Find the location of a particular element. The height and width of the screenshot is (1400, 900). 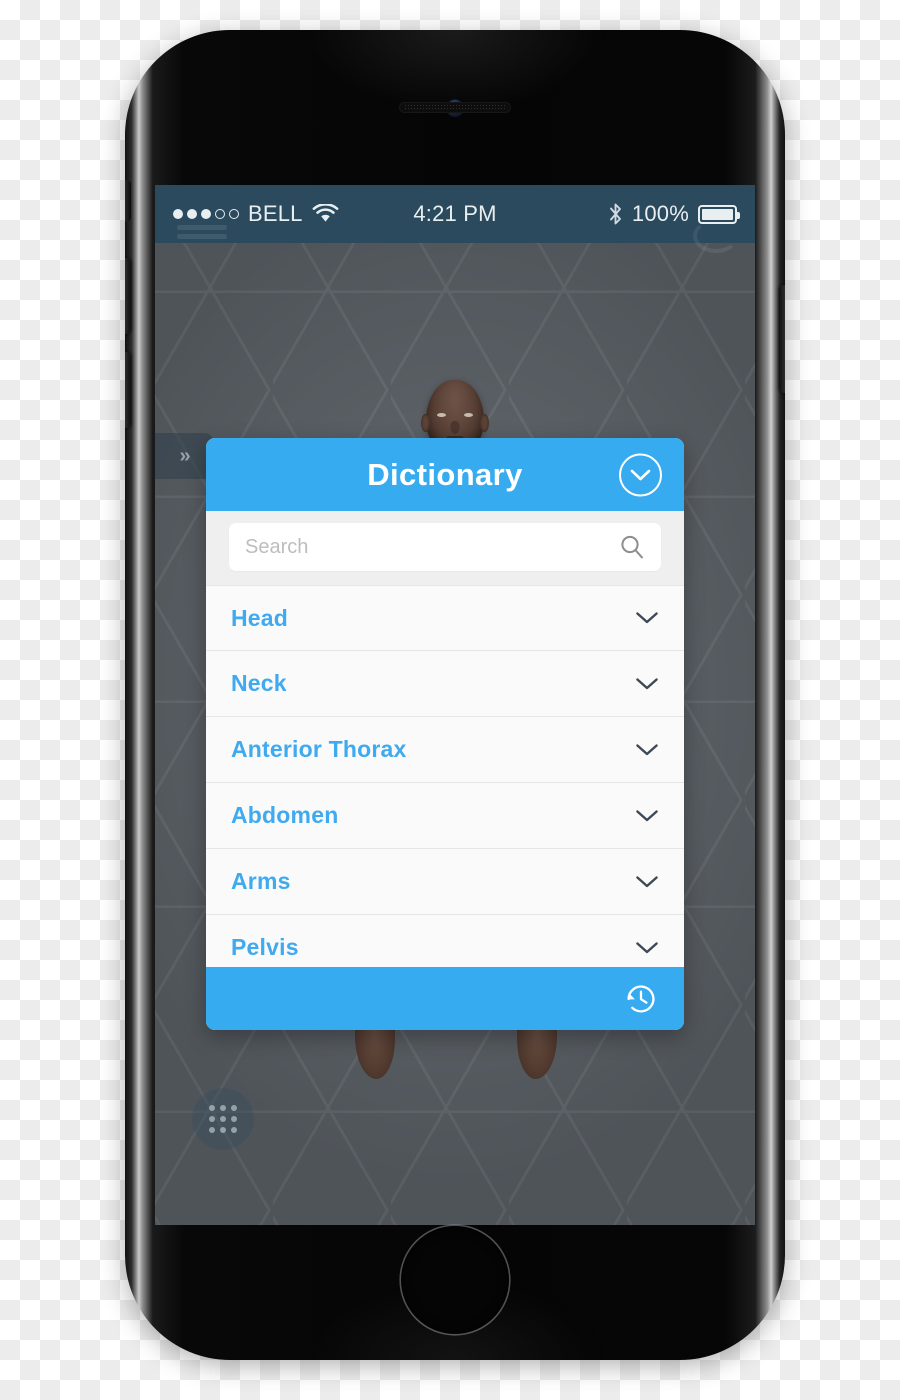

volume-down-button is located at coordinates (128, 390).